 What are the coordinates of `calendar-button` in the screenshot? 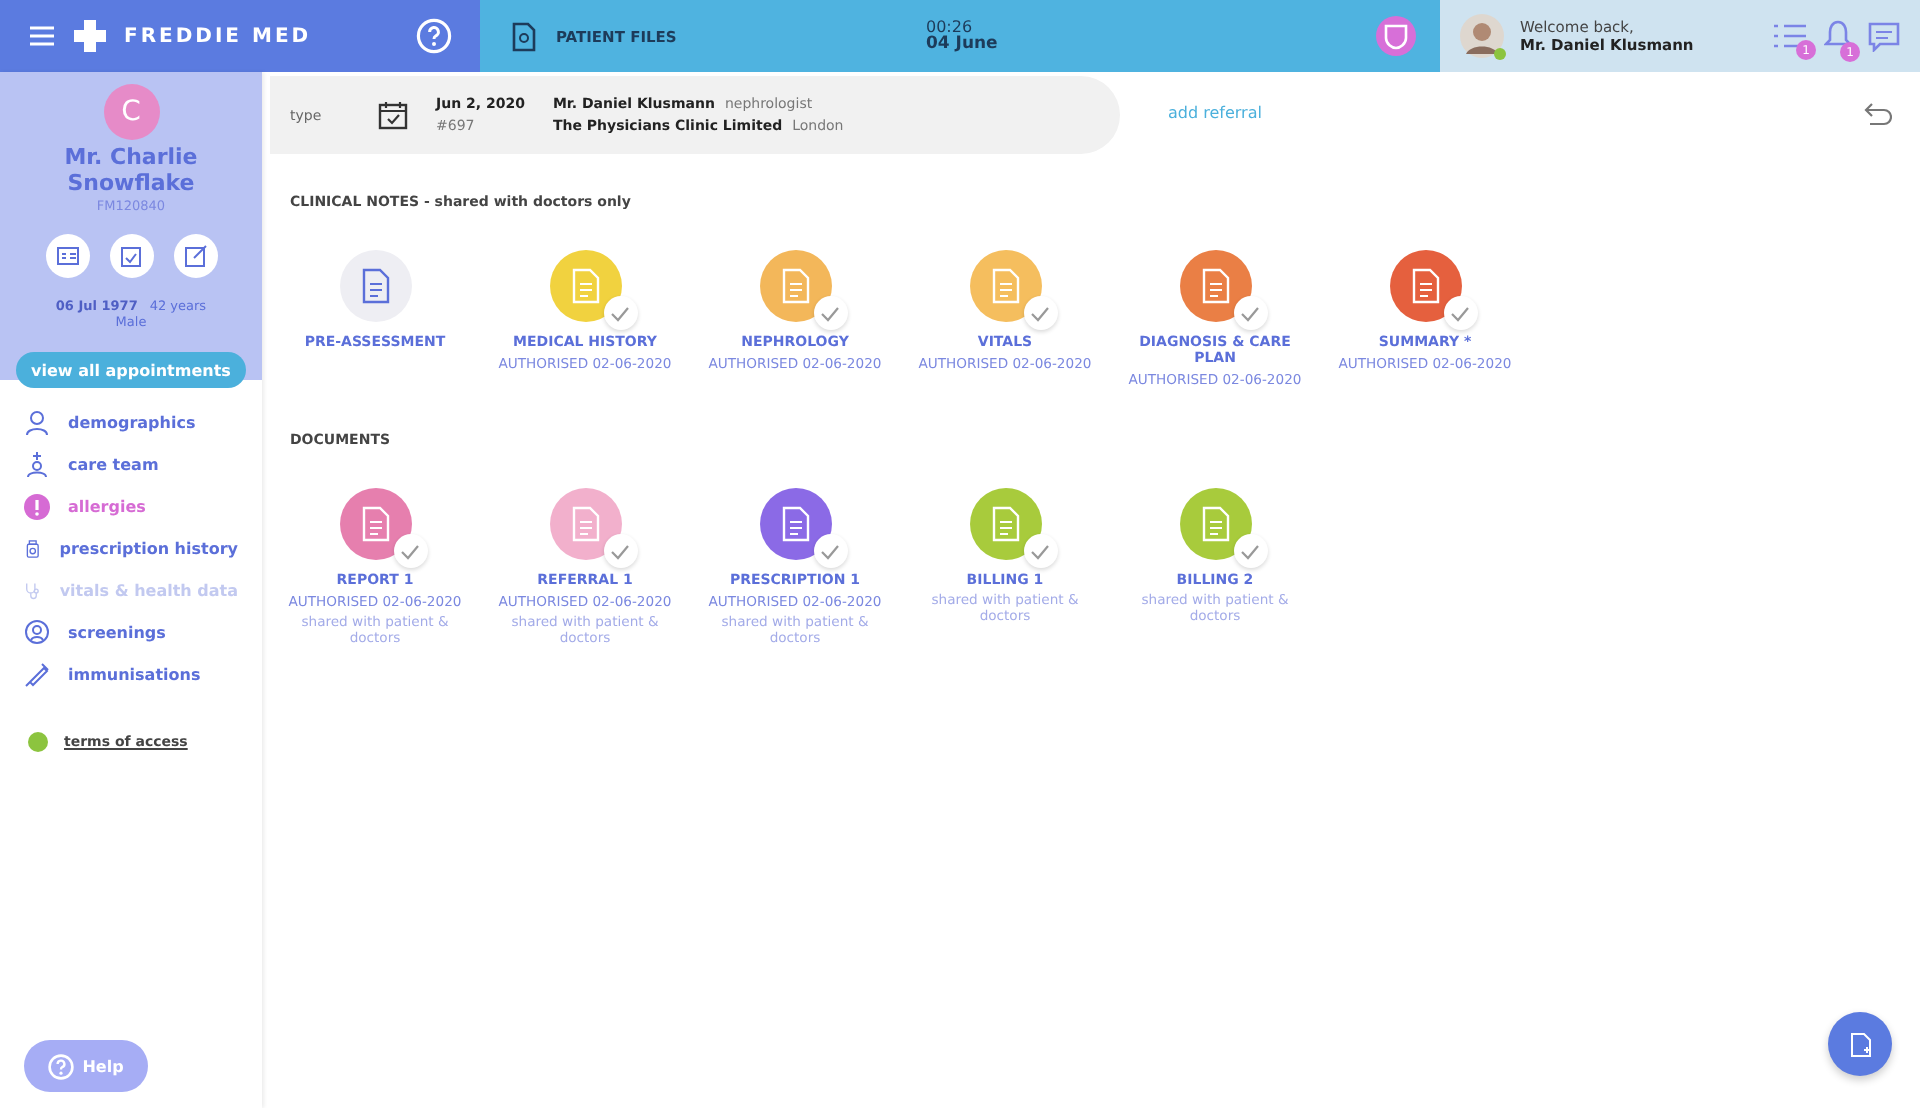 It's located at (131, 256).